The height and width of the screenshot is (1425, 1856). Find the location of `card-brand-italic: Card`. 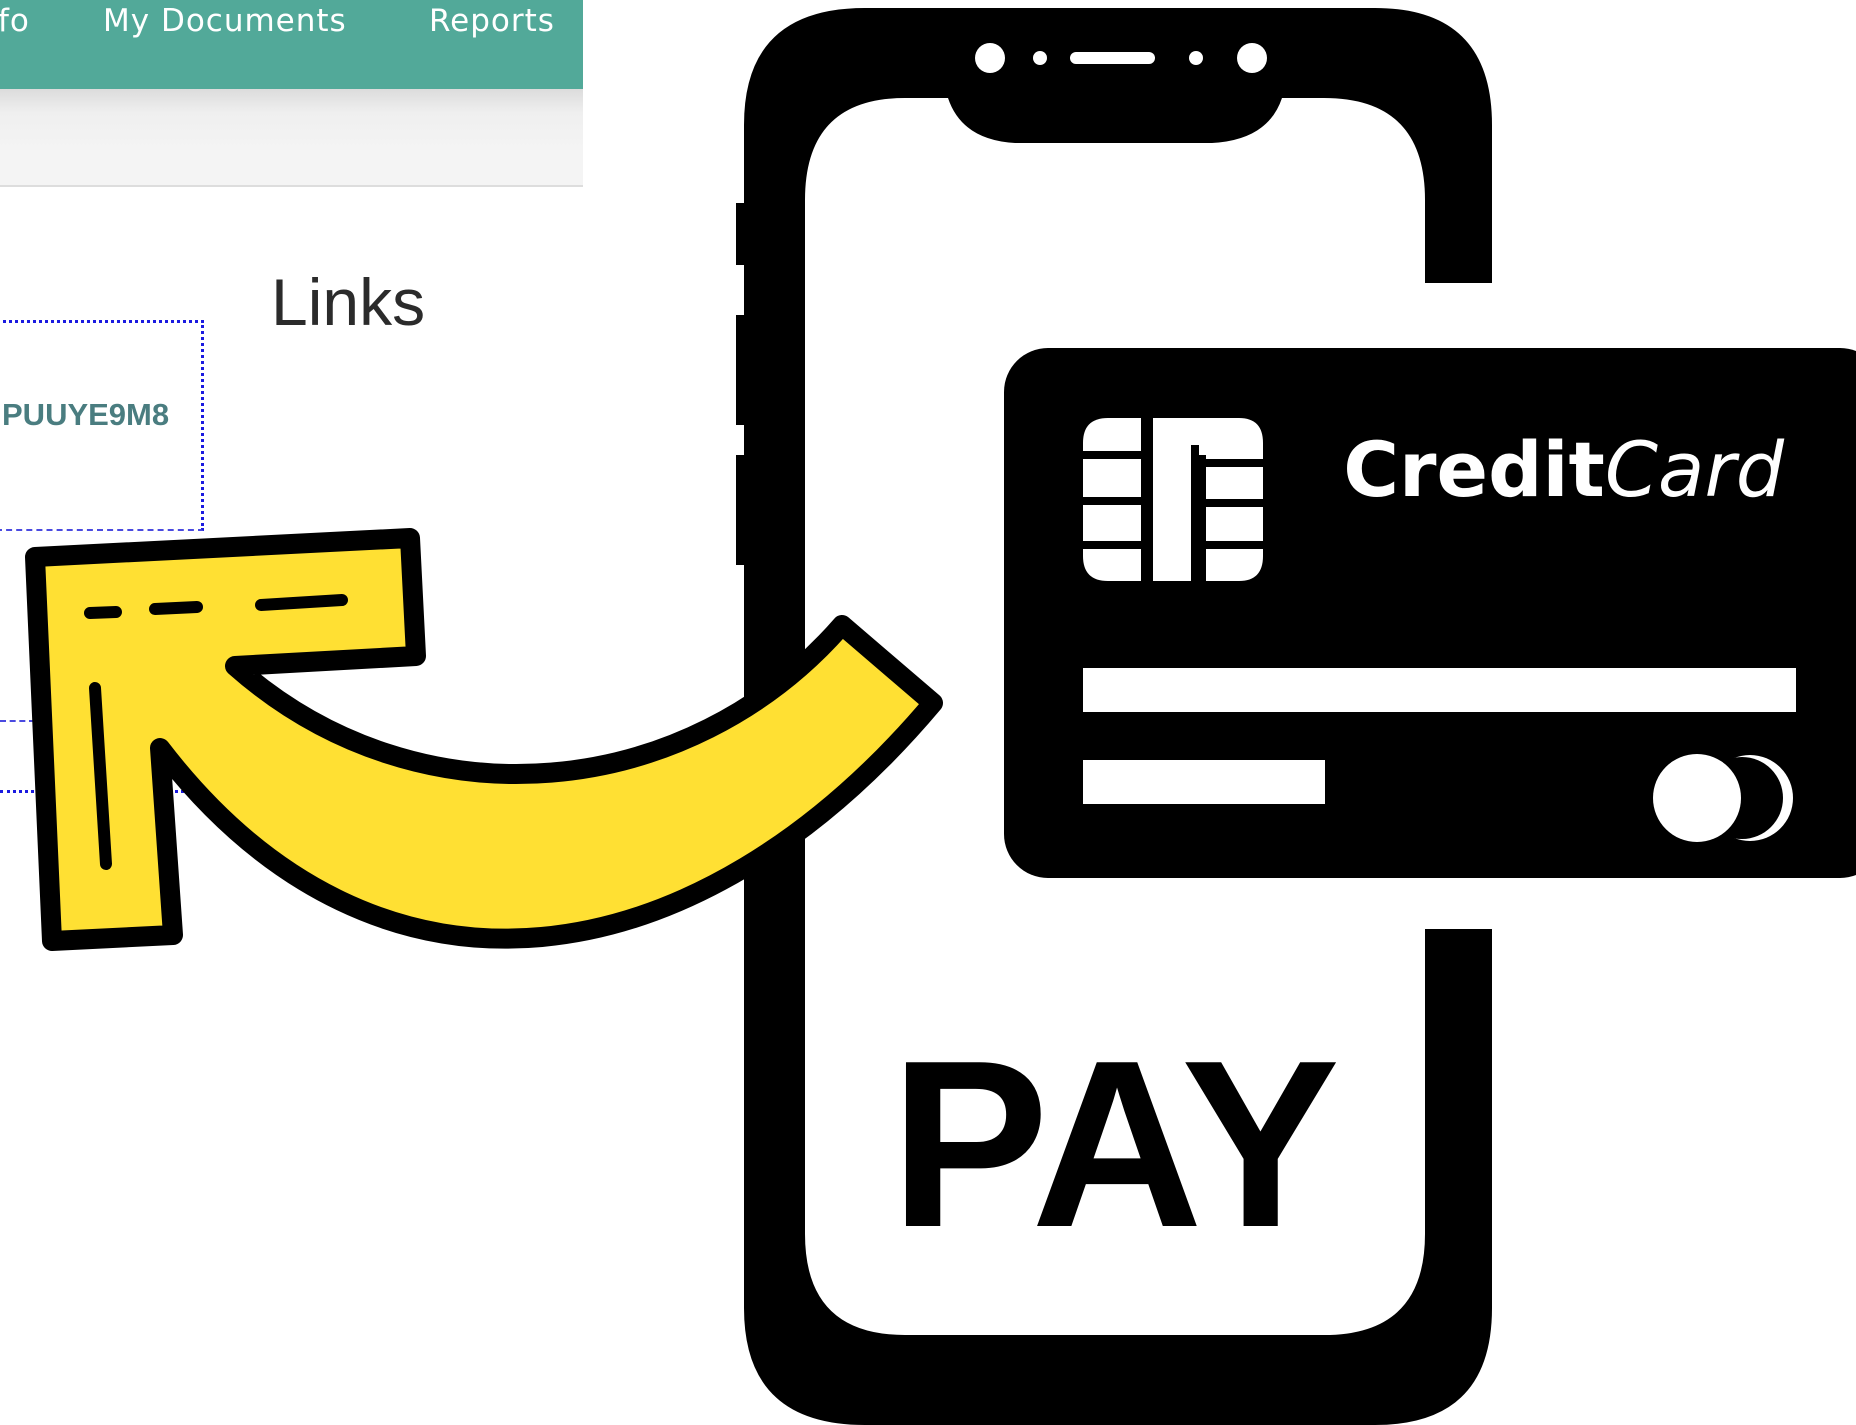

card-brand-italic: Card is located at coordinates (1695, 469).